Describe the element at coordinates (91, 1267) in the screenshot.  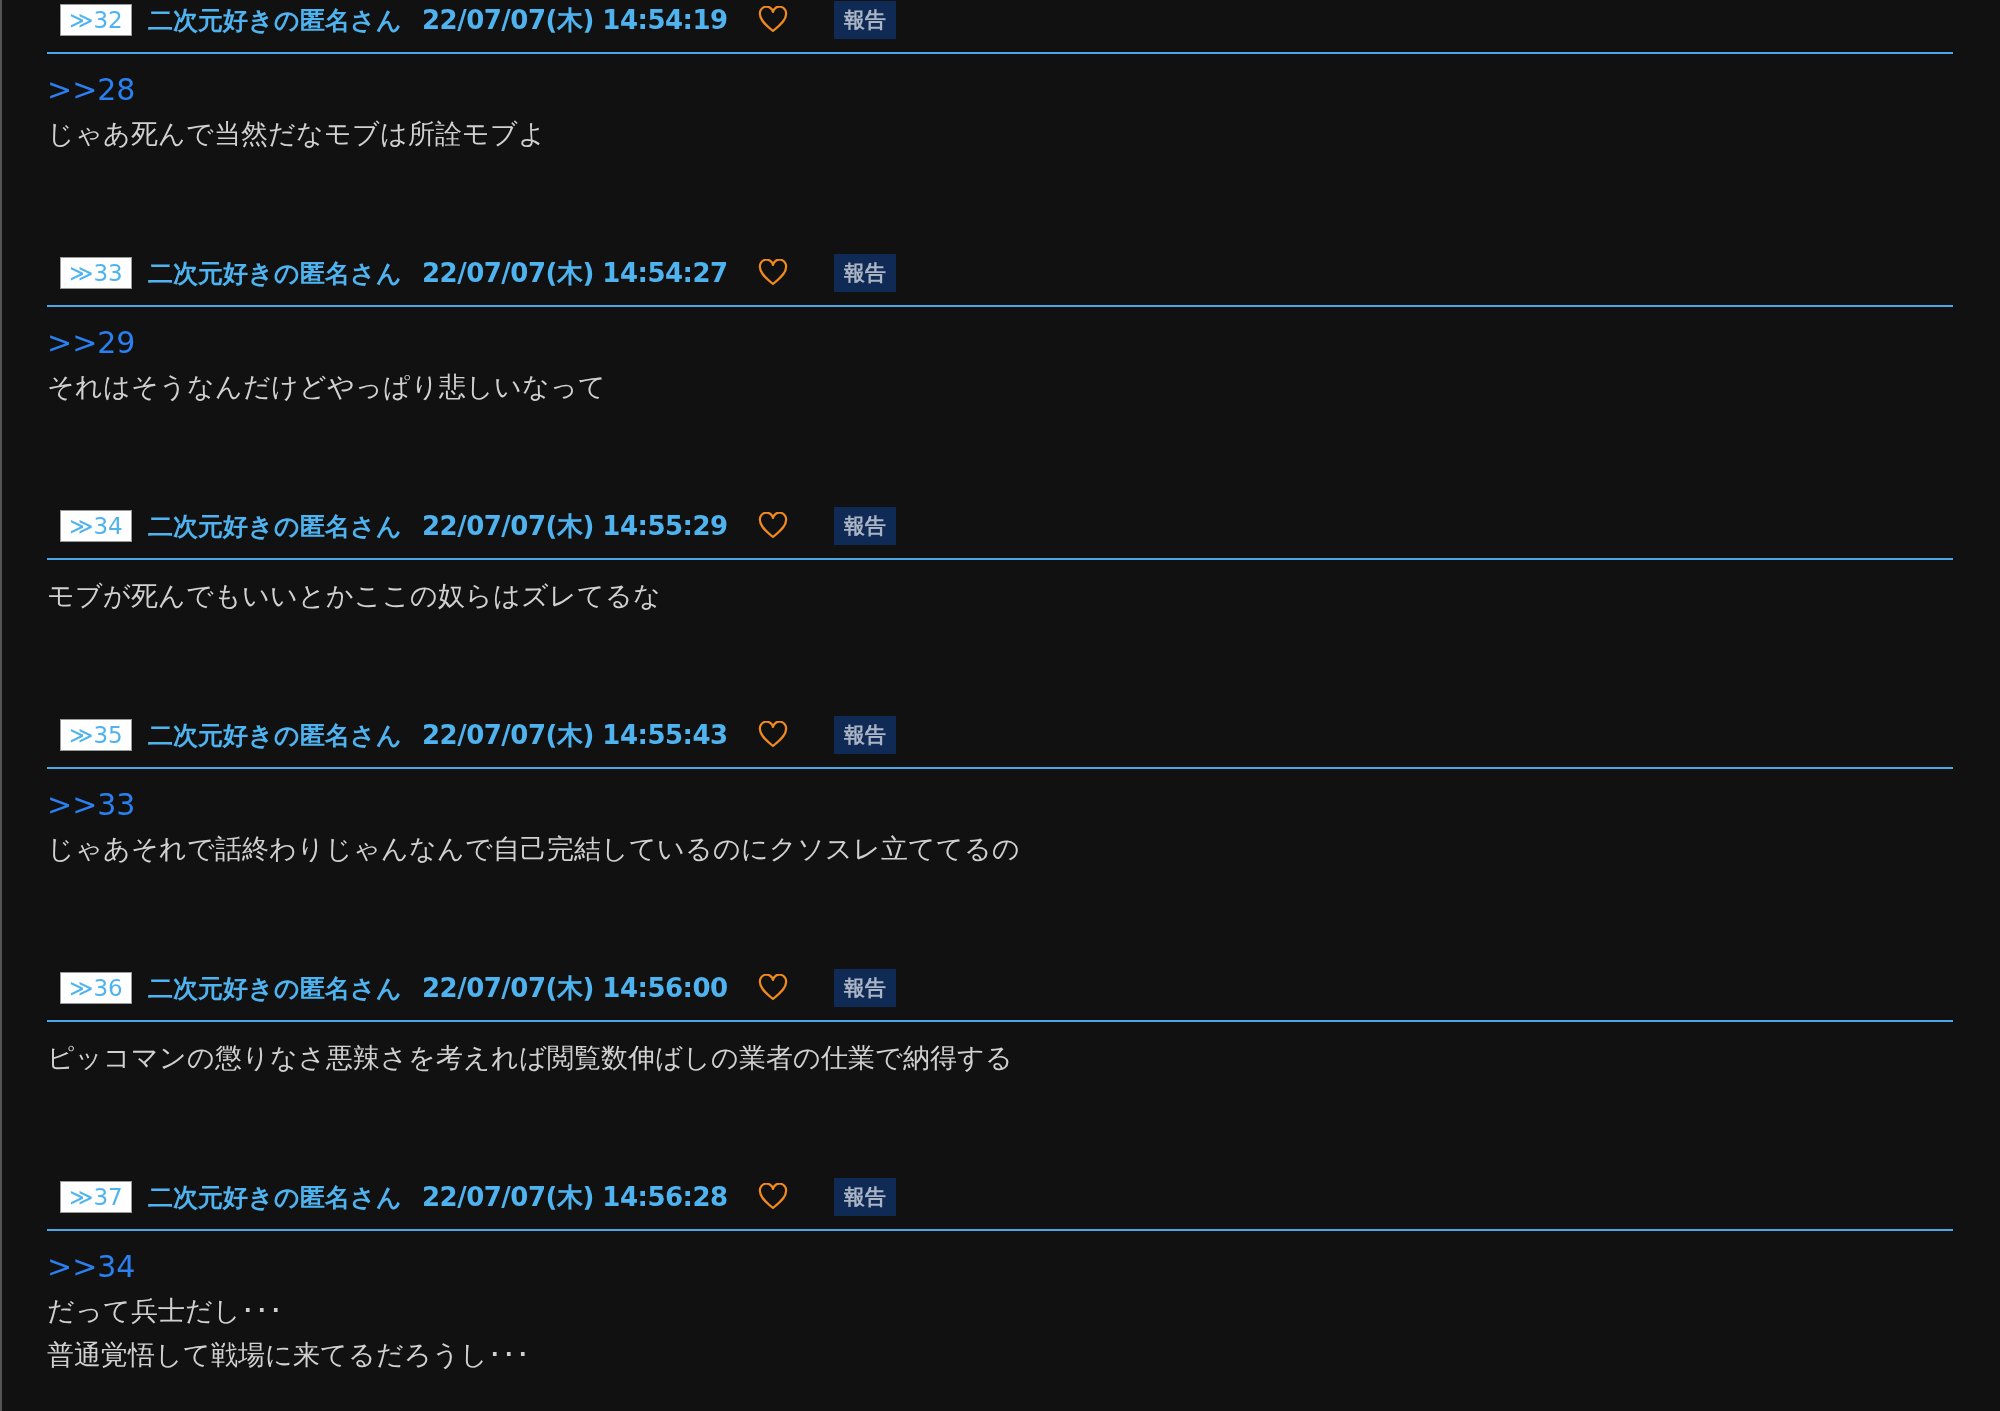
I see `reply-link: >>34` at that location.